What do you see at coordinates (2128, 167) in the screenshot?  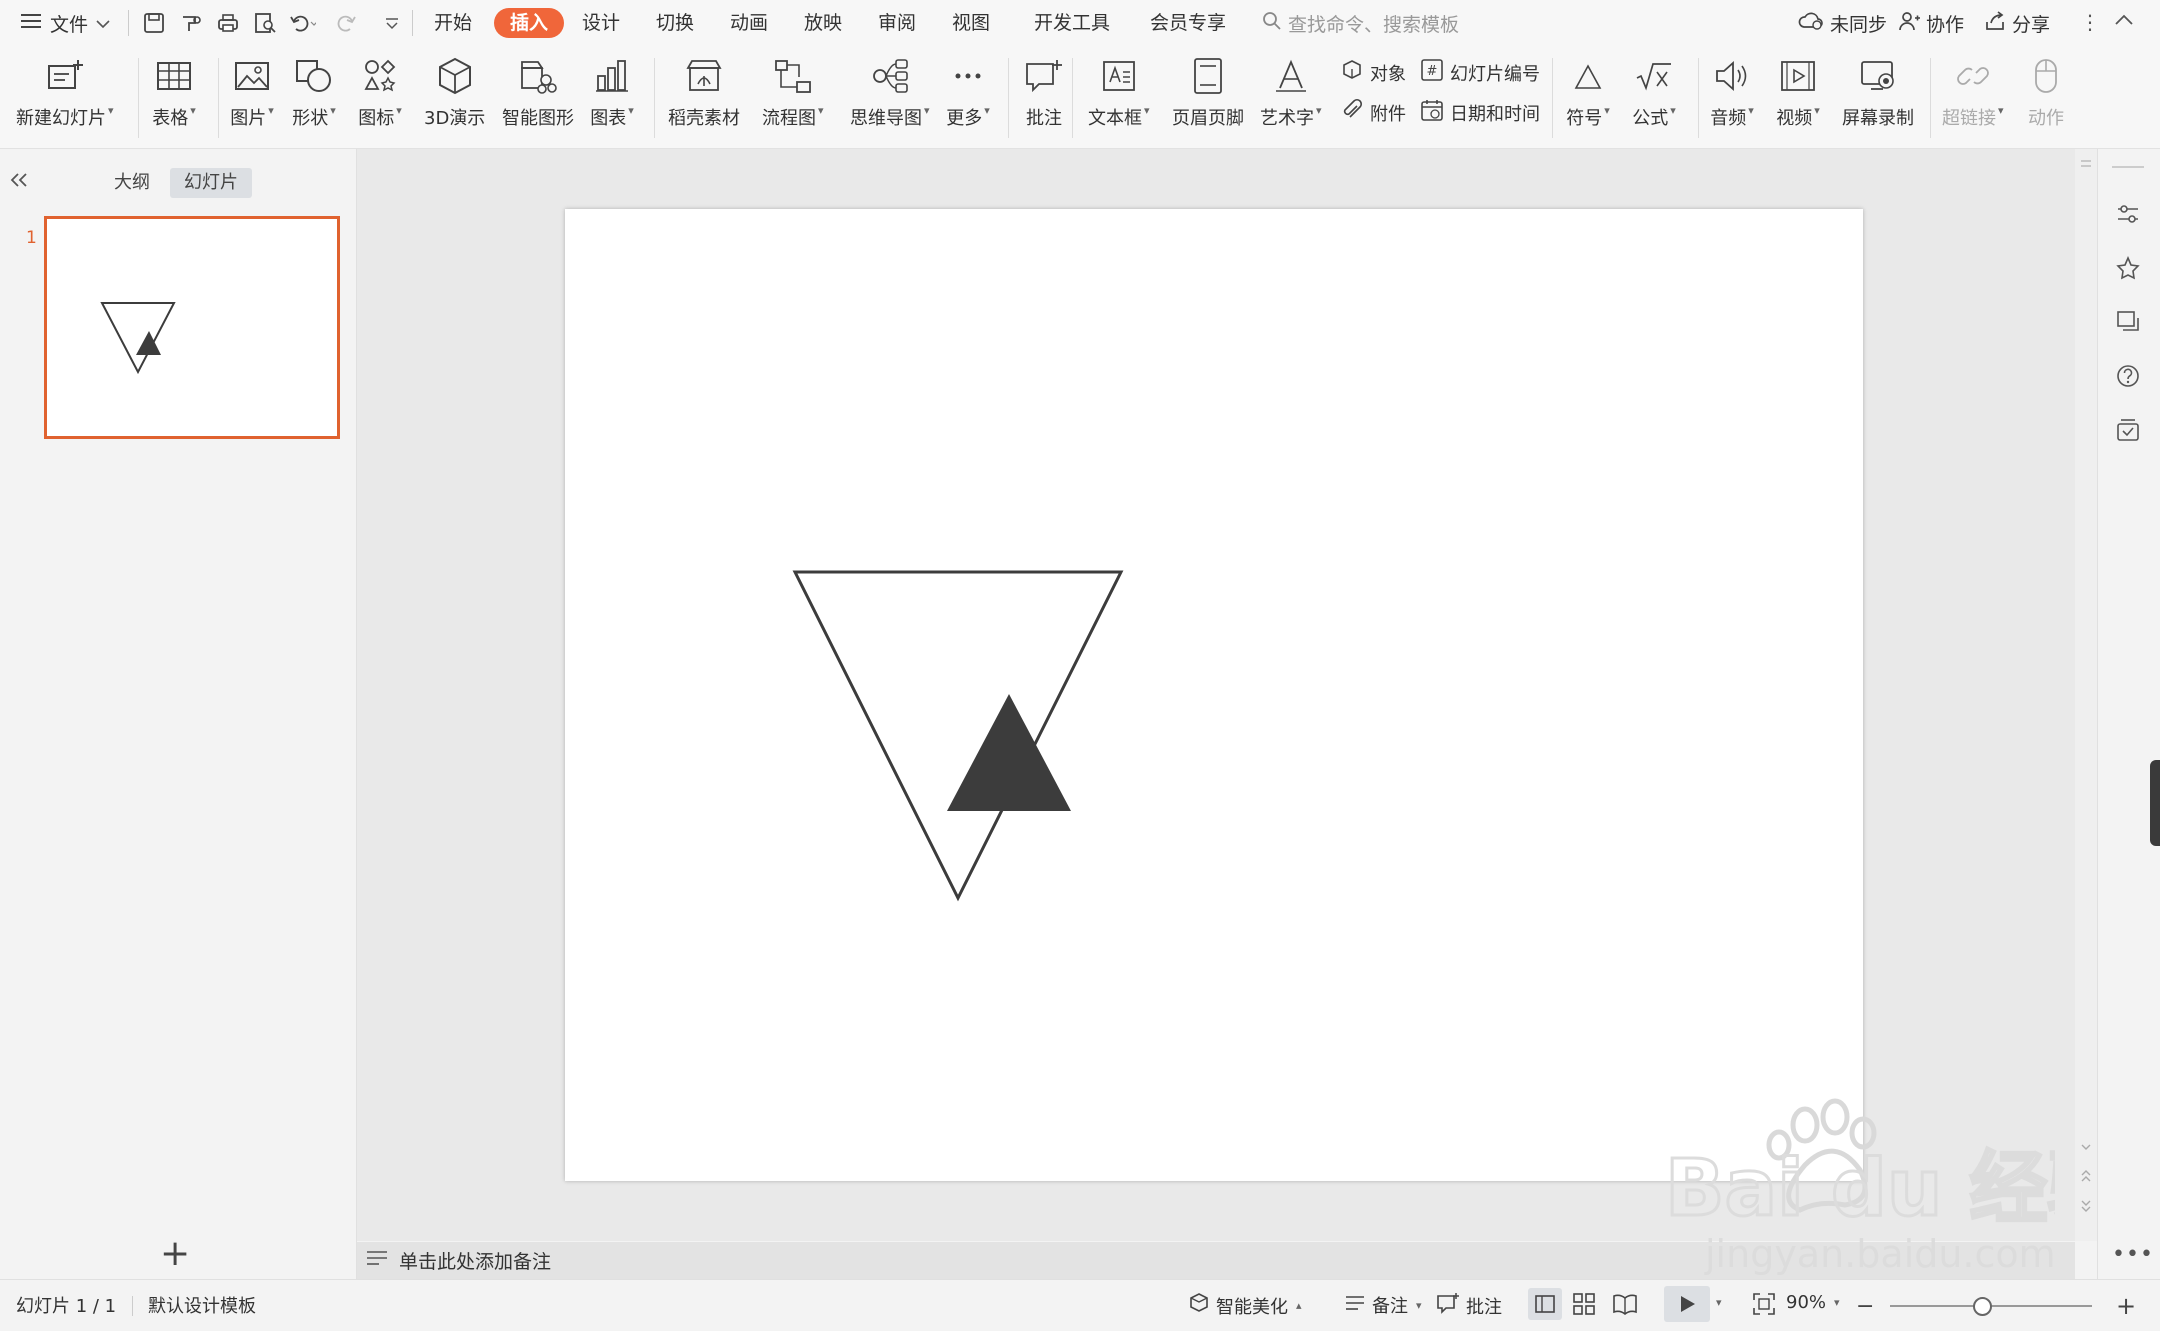 I see `sidebar-grip` at bounding box center [2128, 167].